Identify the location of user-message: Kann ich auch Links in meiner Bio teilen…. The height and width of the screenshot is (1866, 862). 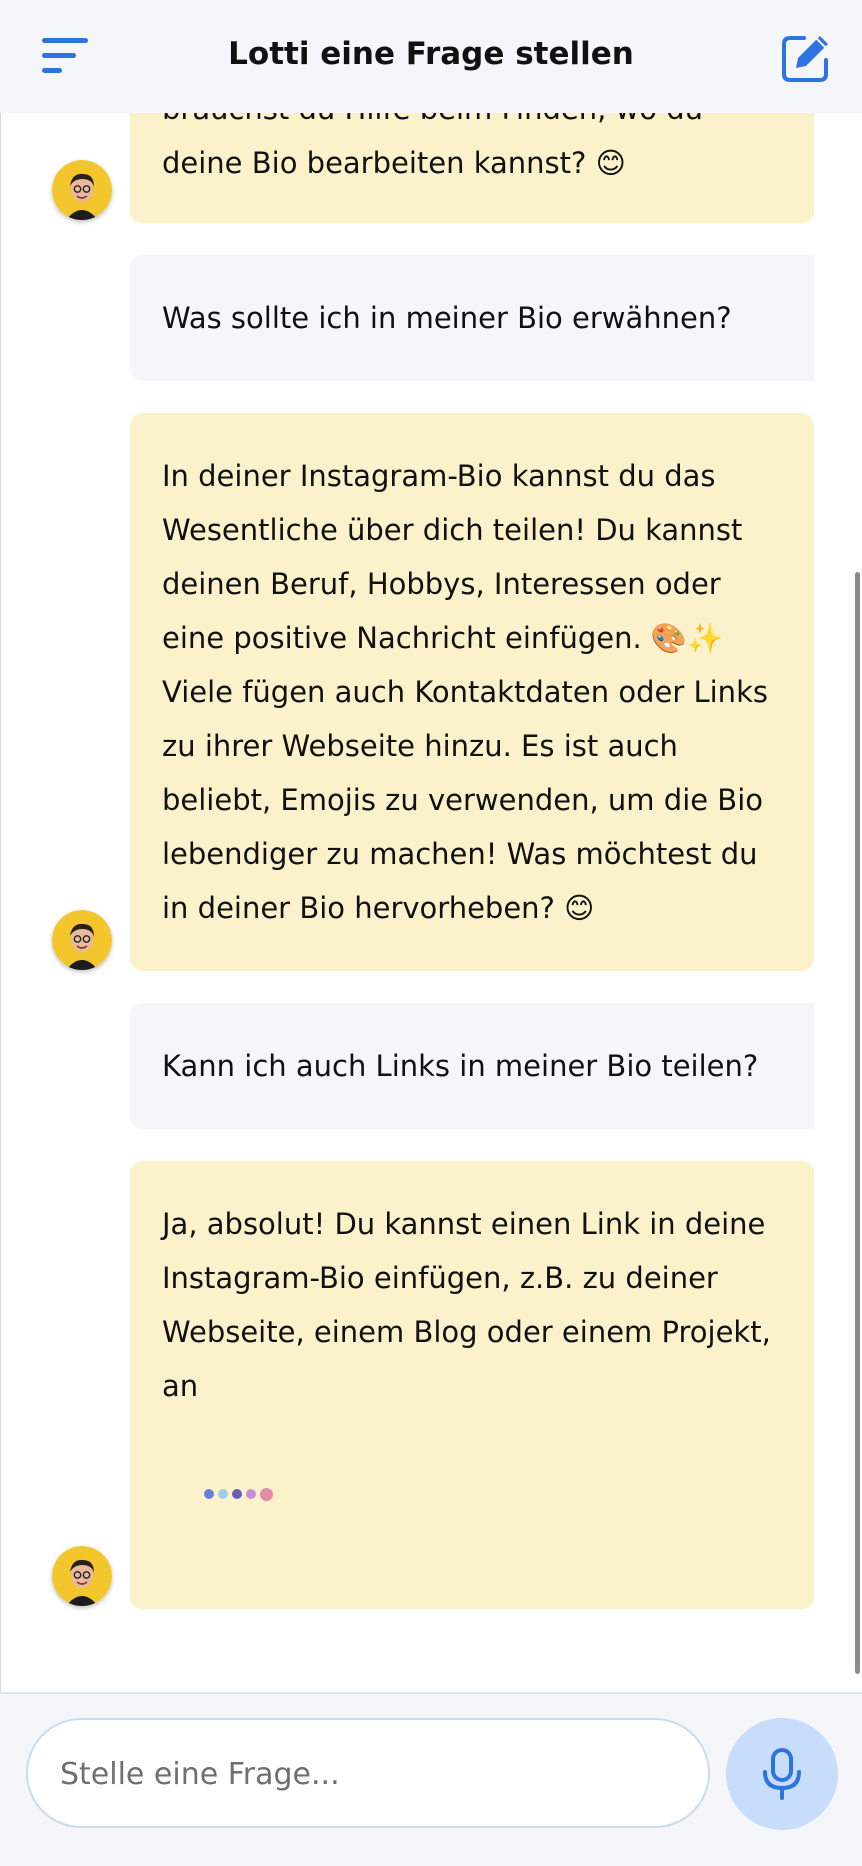
(472, 1066).